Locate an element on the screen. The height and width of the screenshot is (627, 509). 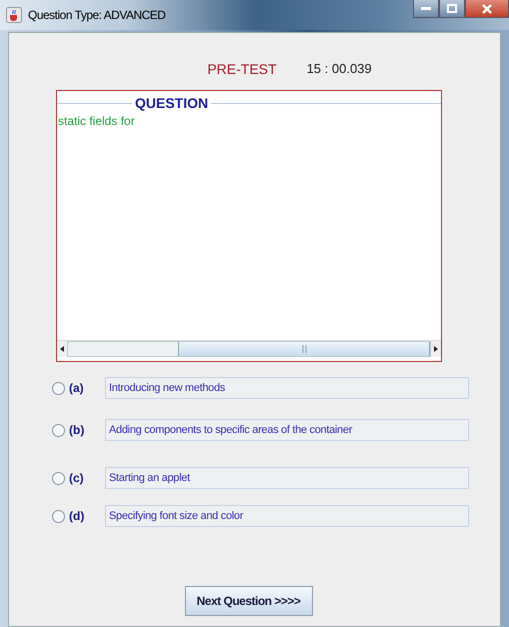
scroll-thumb is located at coordinates (304, 349).